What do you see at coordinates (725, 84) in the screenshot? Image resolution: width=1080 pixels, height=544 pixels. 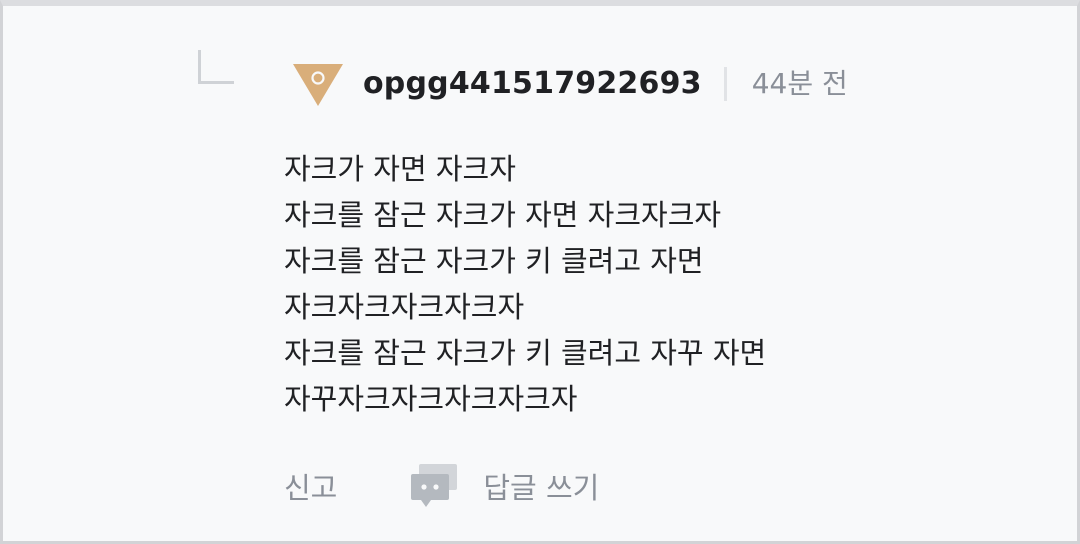 I see `header-divider` at bounding box center [725, 84].